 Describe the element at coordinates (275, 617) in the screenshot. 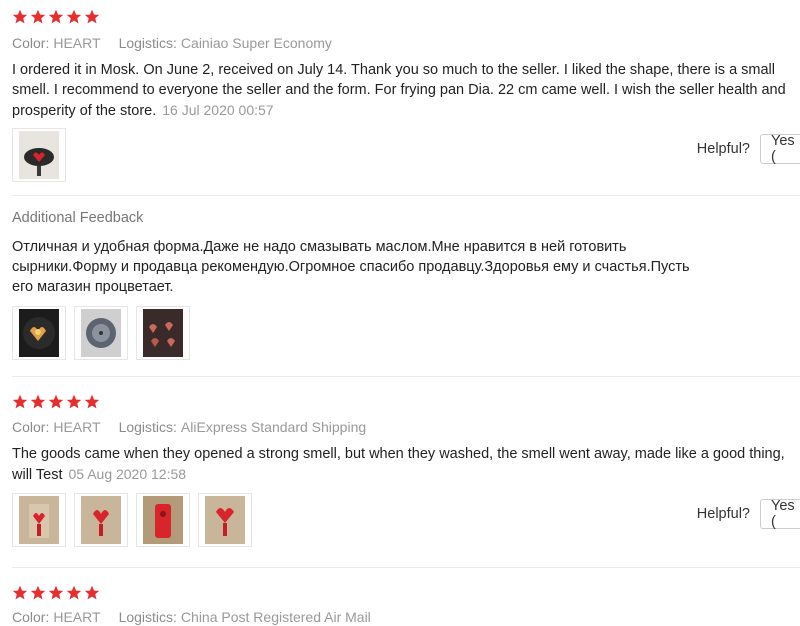

I see `logistics-value: China Post Registered Air Mail` at that location.